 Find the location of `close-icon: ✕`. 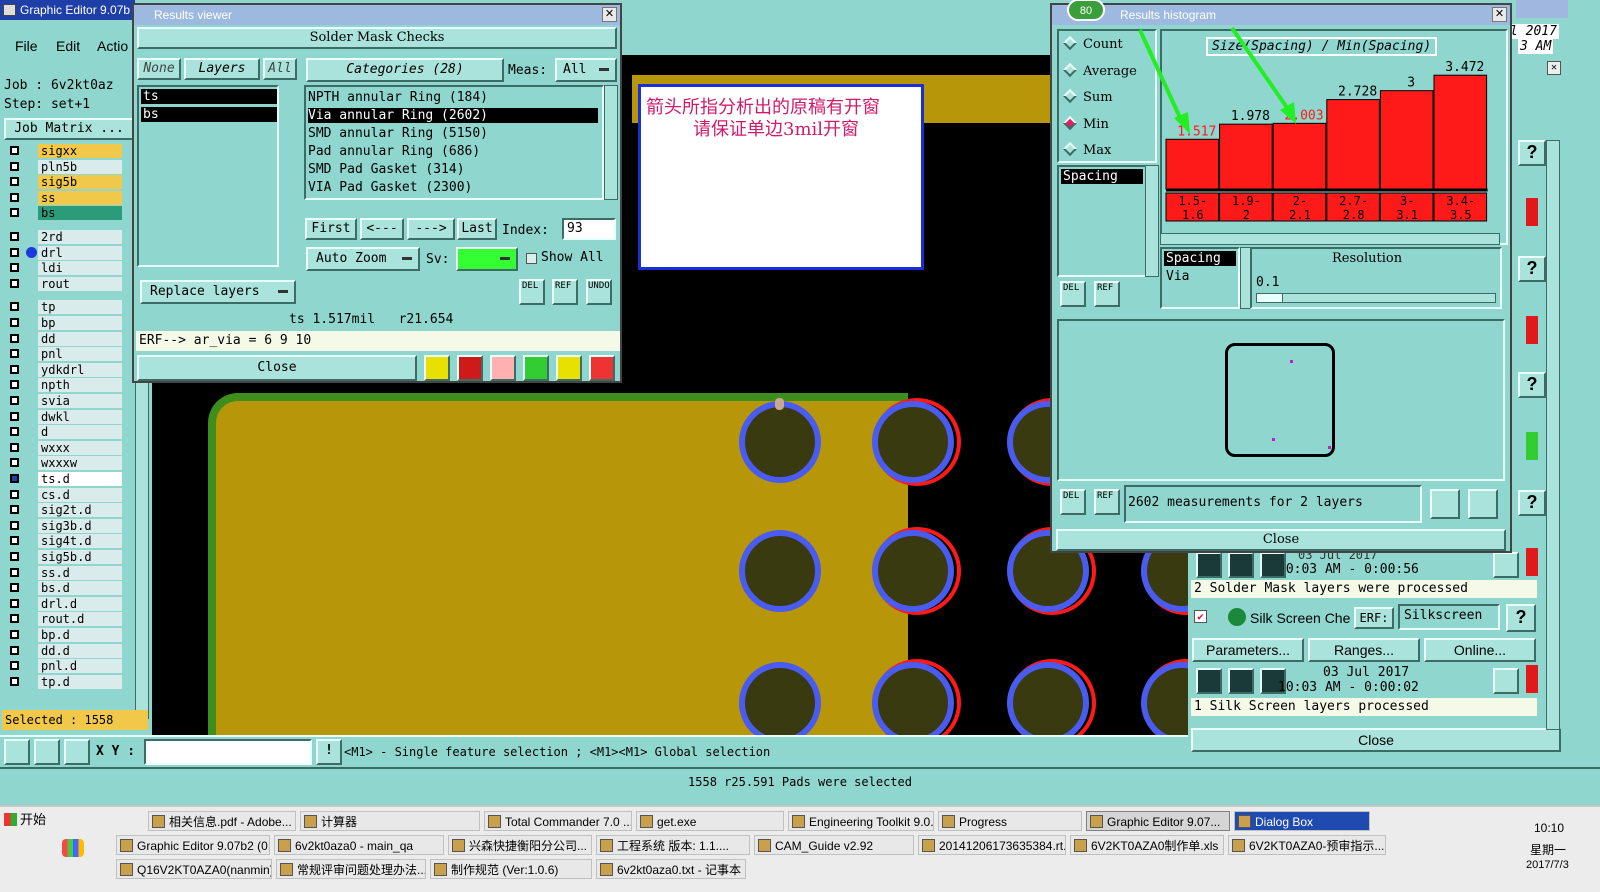

close-icon: ✕ is located at coordinates (1554, 68).